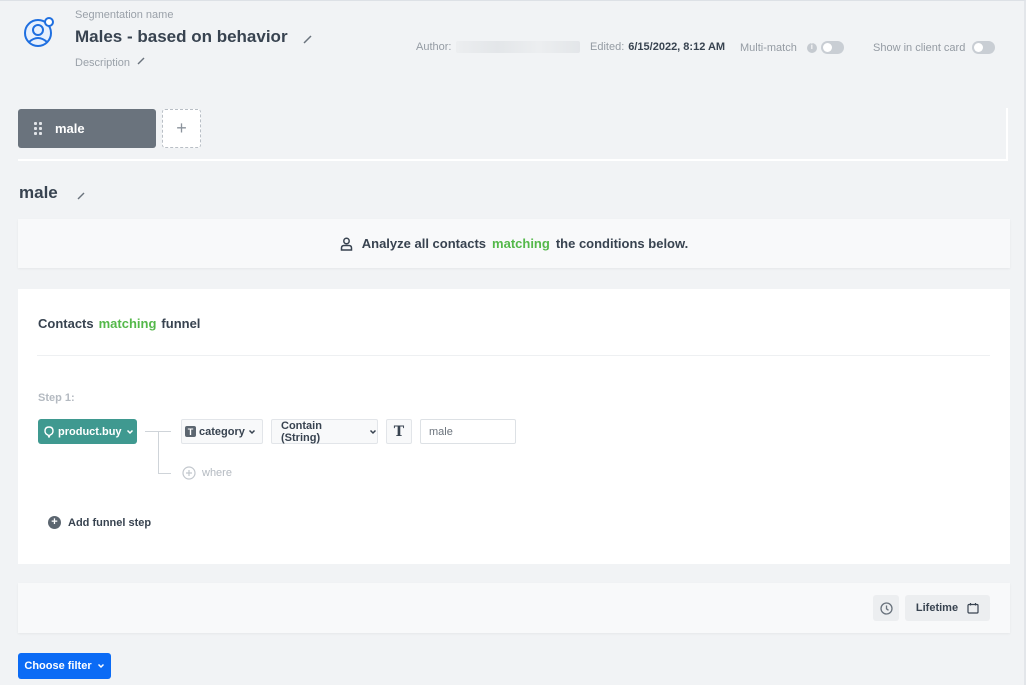 This screenshot has width=1026, height=685. Describe the element at coordinates (56, 398) in the screenshot. I see `step-label: Step 1:` at that location.